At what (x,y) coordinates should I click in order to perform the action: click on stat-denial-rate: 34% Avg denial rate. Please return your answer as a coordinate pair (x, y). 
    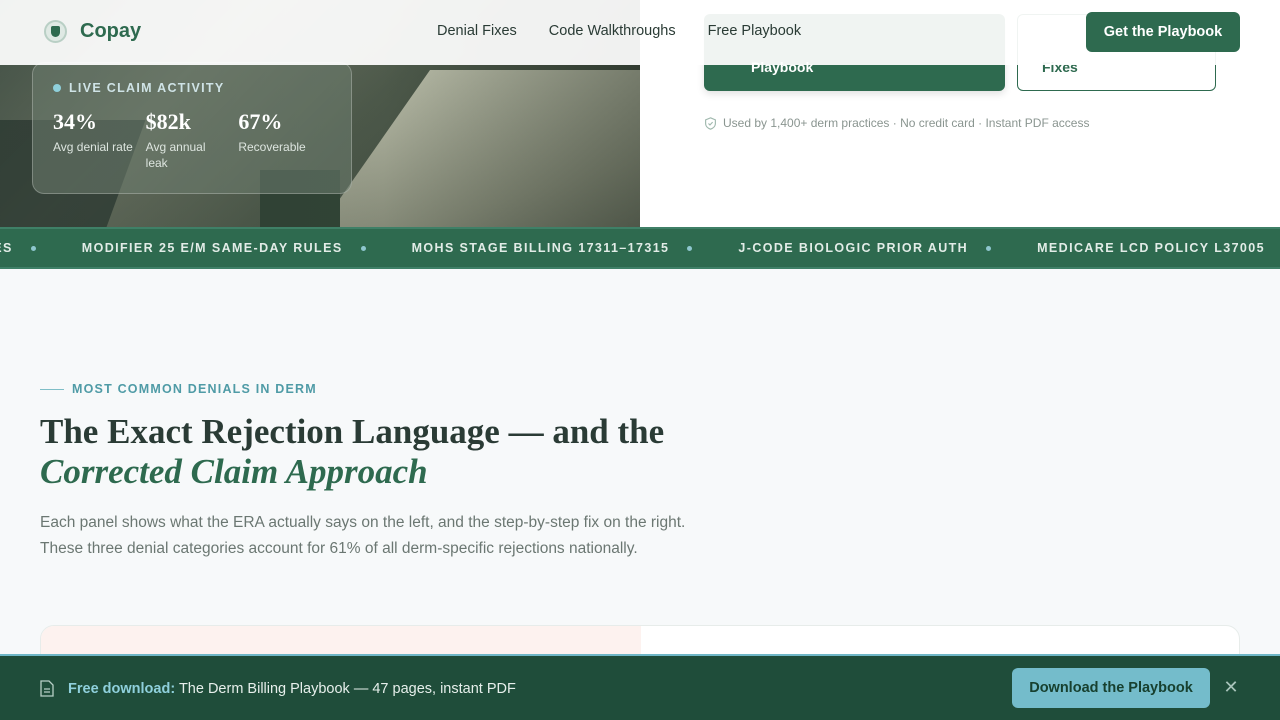
    Looking at the image, I should click on (99, 140).